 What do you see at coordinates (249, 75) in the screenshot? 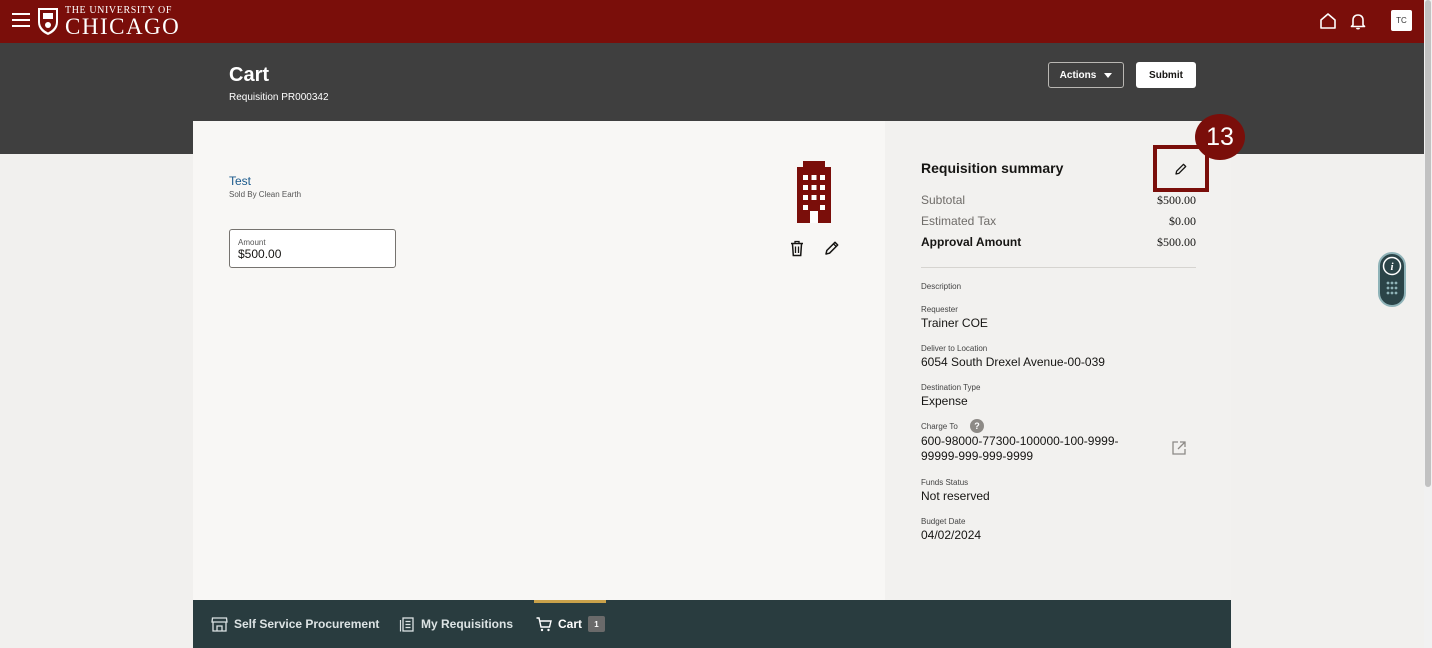
I see `page-title: Cart` at bounding box center [249, 75].